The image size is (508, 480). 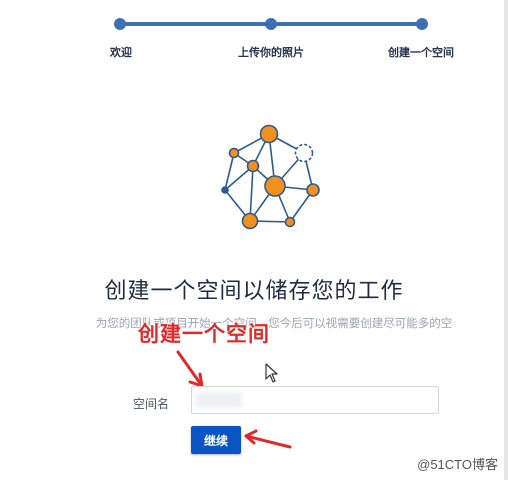 I want to click on page-title: 创建一个空间以储存您的工作, so click(x=254, y=290).